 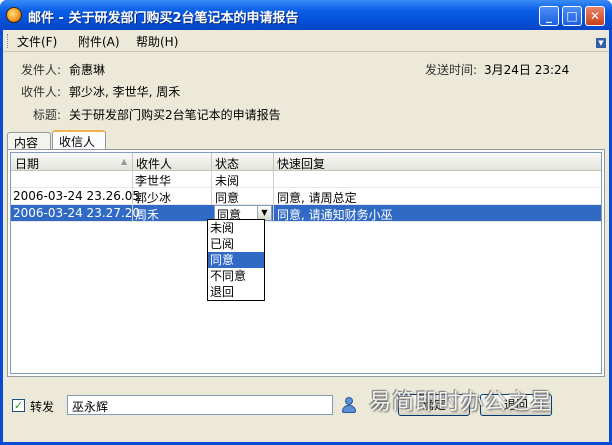 I want to click on user-picker-icon, so click(x=349, y=405).